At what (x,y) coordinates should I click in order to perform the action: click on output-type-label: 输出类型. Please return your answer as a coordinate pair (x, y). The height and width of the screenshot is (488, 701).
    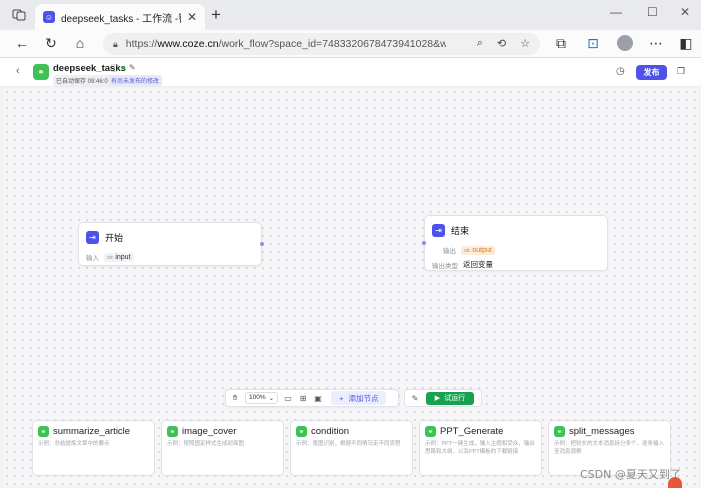
    Looking at the image, I should click on (445, 266).